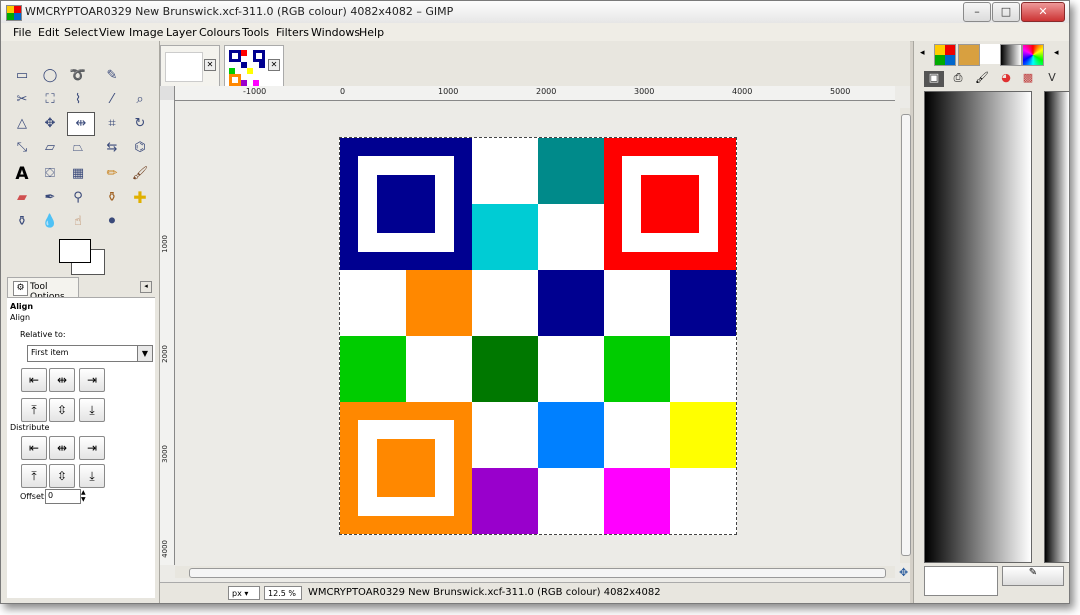  Describe the element at coordinates (934, 79) in the screenshot. I see `image-icon: ▣` at that location.